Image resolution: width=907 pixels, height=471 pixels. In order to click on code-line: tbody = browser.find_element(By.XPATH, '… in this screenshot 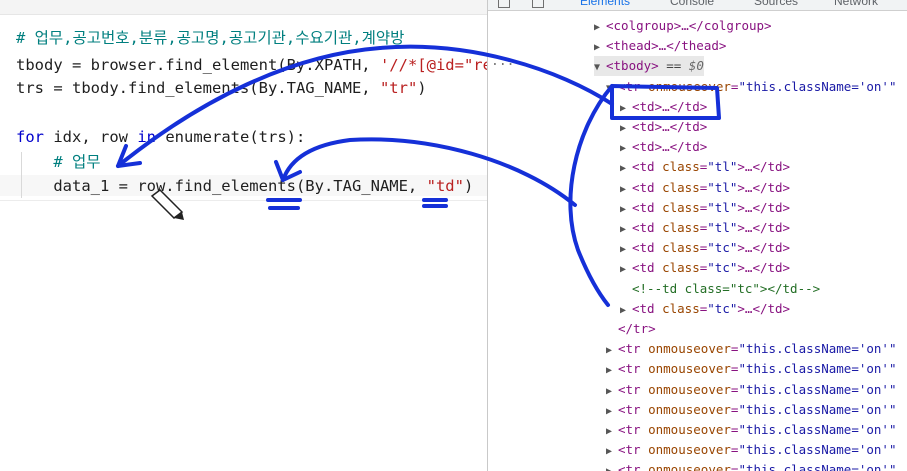, I will do `click(251, 65)`.